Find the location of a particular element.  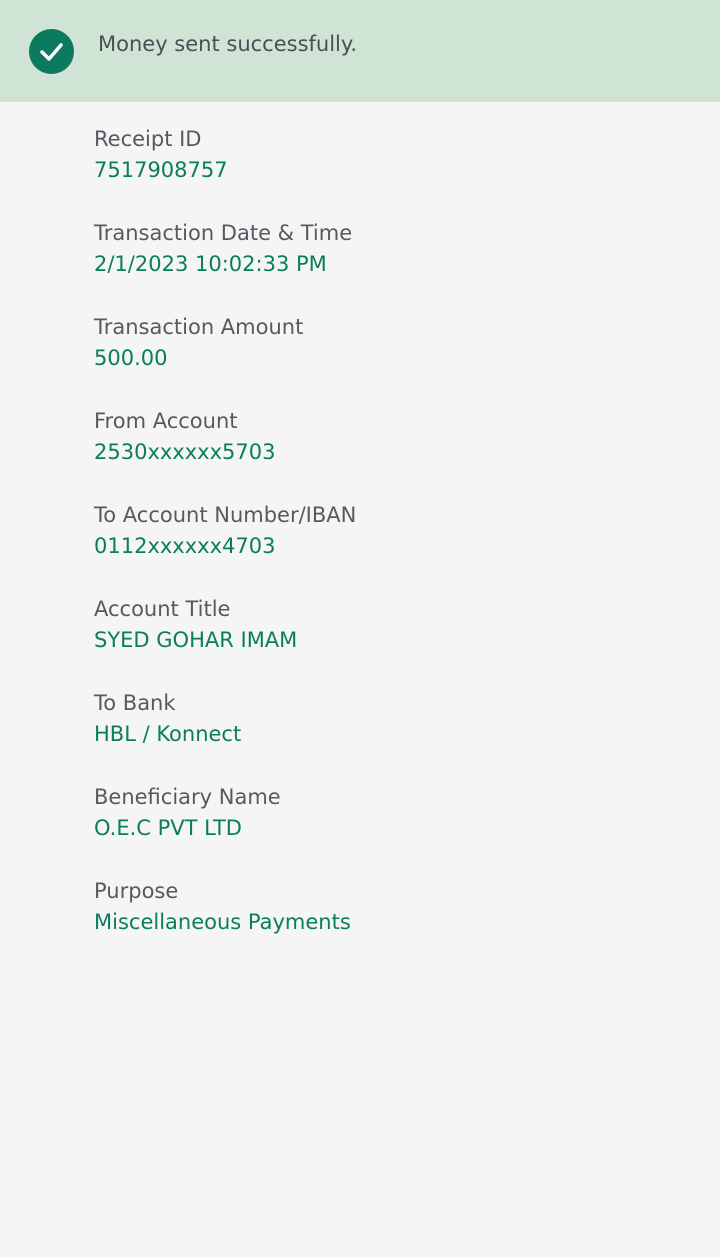

detail-label: Receipt ID is located at coordinates (148, 139).